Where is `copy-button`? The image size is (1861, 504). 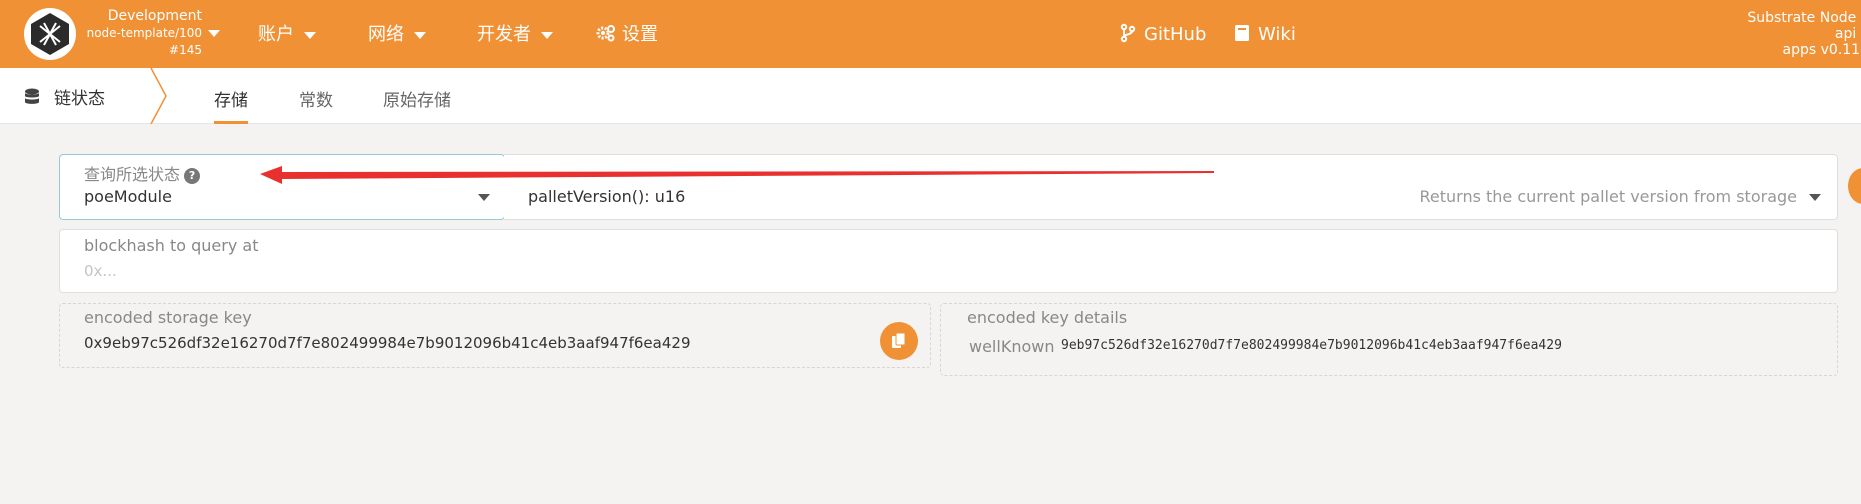
copy-button is located at coordinates (899, 341).